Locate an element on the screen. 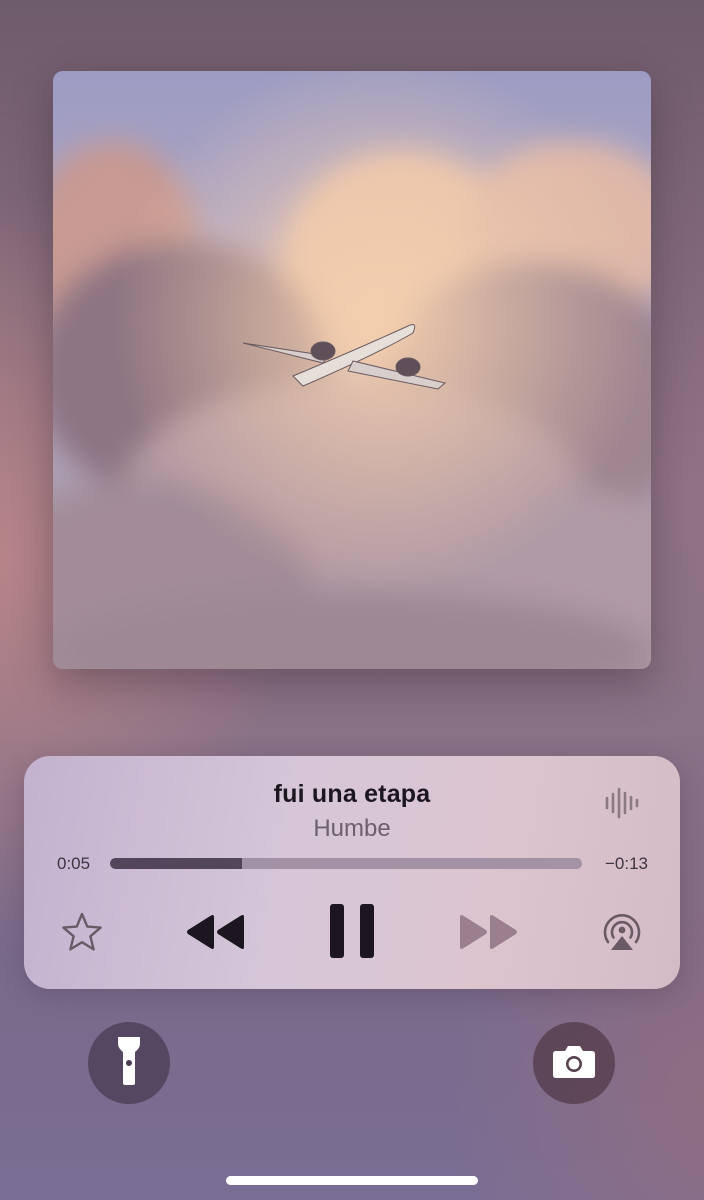 Image resolution: width=704 pixels, height=1200 pixels. home-indicator is located at coordinates (352, 1180).